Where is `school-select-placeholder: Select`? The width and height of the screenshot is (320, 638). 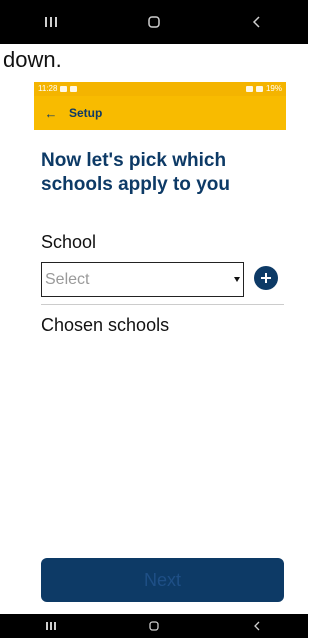 school-select-placeholder: Select is located at coordinates (67, 279).